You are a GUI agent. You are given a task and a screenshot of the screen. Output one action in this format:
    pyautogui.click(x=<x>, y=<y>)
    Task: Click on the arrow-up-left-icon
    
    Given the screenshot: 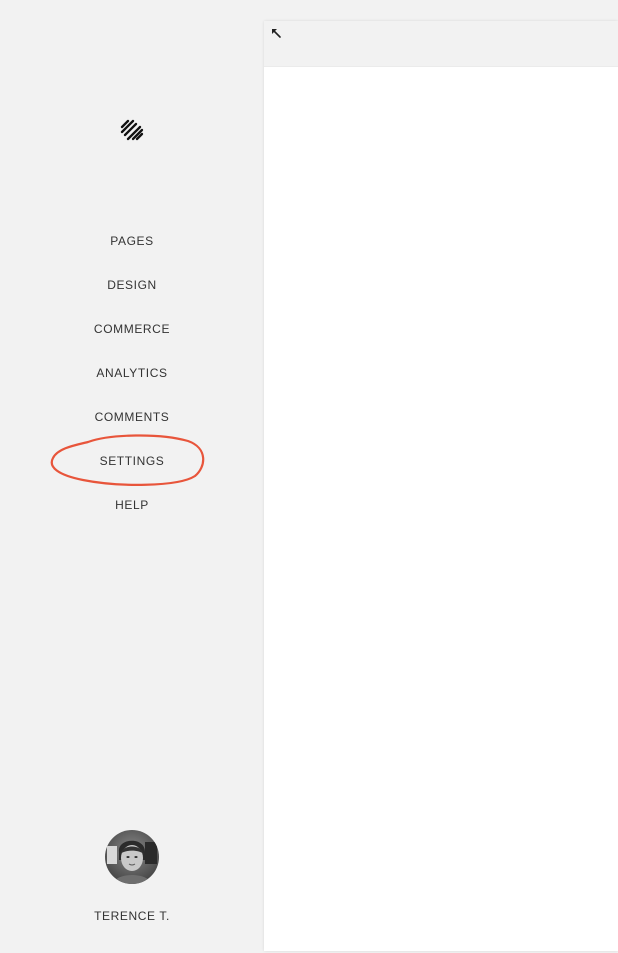 What is the action you would take?
    pyautogui.click(x=277, y=34)
    